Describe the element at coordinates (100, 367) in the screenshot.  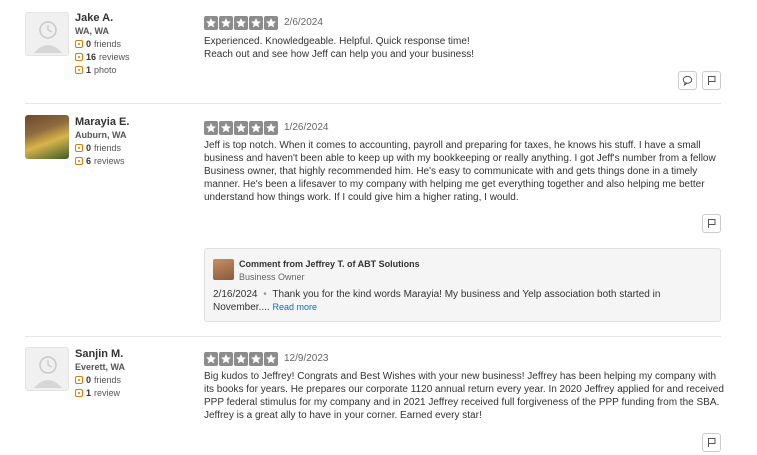
I see `user-location: Everett, WA` at that location.